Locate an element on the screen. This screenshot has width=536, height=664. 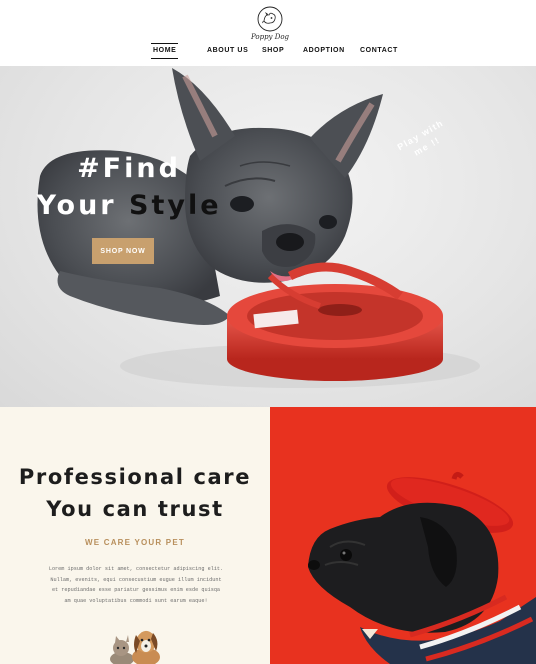
care-title: Professional care You can trust is located at coordinates (135, 493).